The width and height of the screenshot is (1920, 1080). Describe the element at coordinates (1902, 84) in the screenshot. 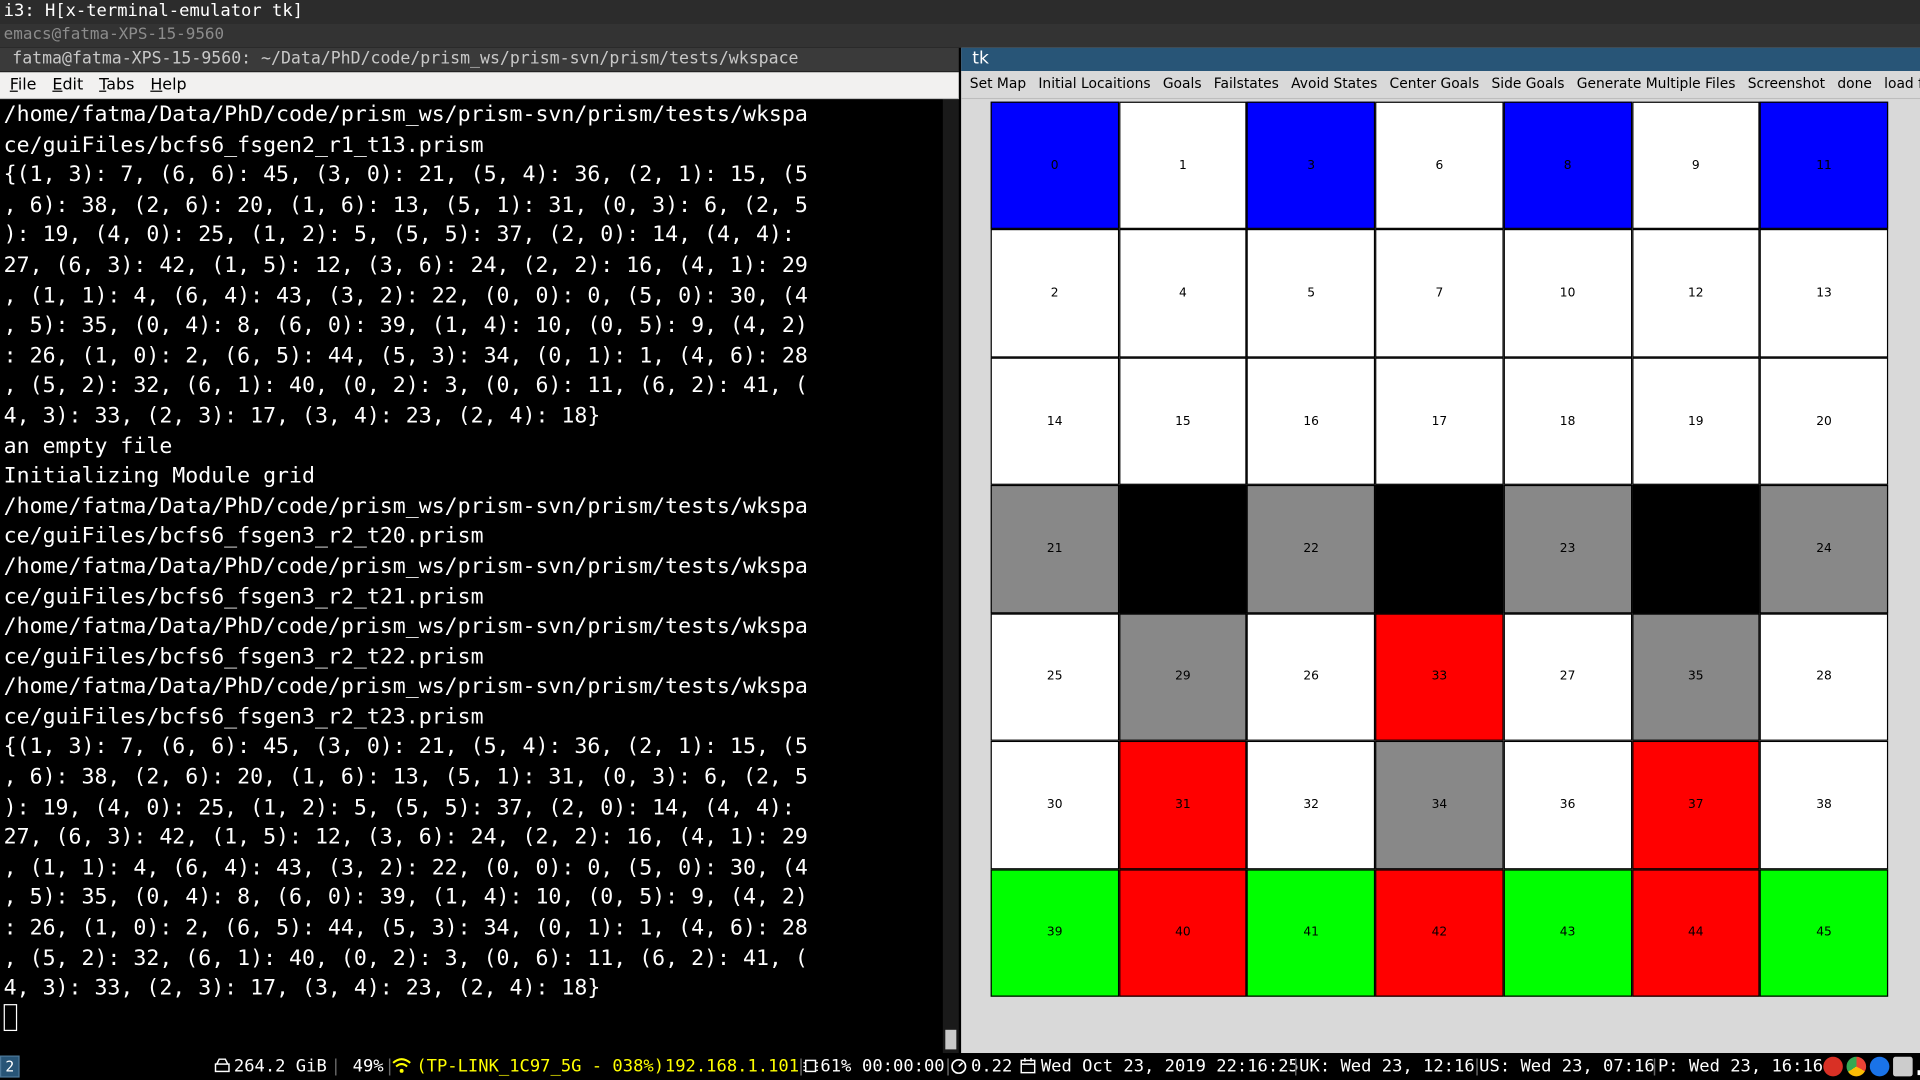

I see `load-file-button: load file` at that location.